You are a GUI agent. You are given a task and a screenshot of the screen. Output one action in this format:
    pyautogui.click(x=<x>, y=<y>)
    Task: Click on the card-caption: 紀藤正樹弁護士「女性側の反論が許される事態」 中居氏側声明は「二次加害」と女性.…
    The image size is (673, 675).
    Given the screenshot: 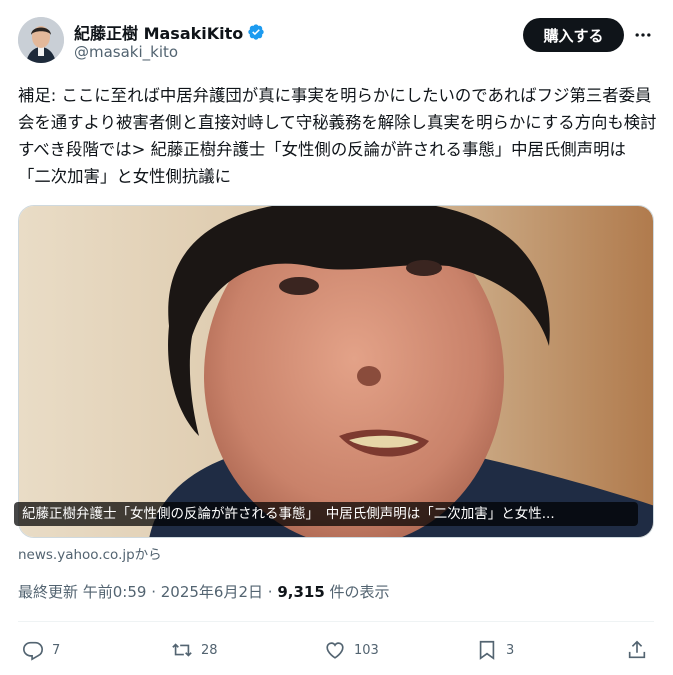 What is the action you would take?
    pyautogui.click(x=326, y=514)
    